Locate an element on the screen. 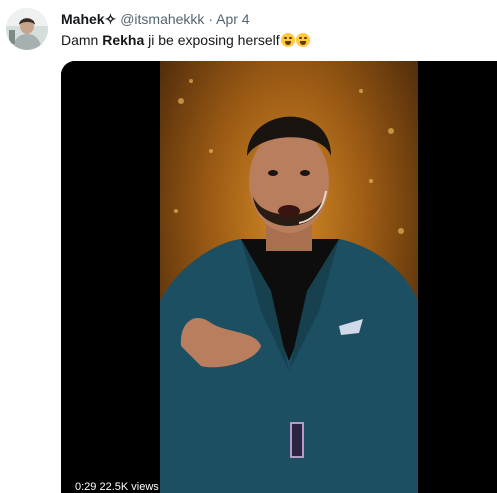 This screenshot has width=497, height=493. video-overlay: 0:29 22.5K views is located at coordinates (117, 487).